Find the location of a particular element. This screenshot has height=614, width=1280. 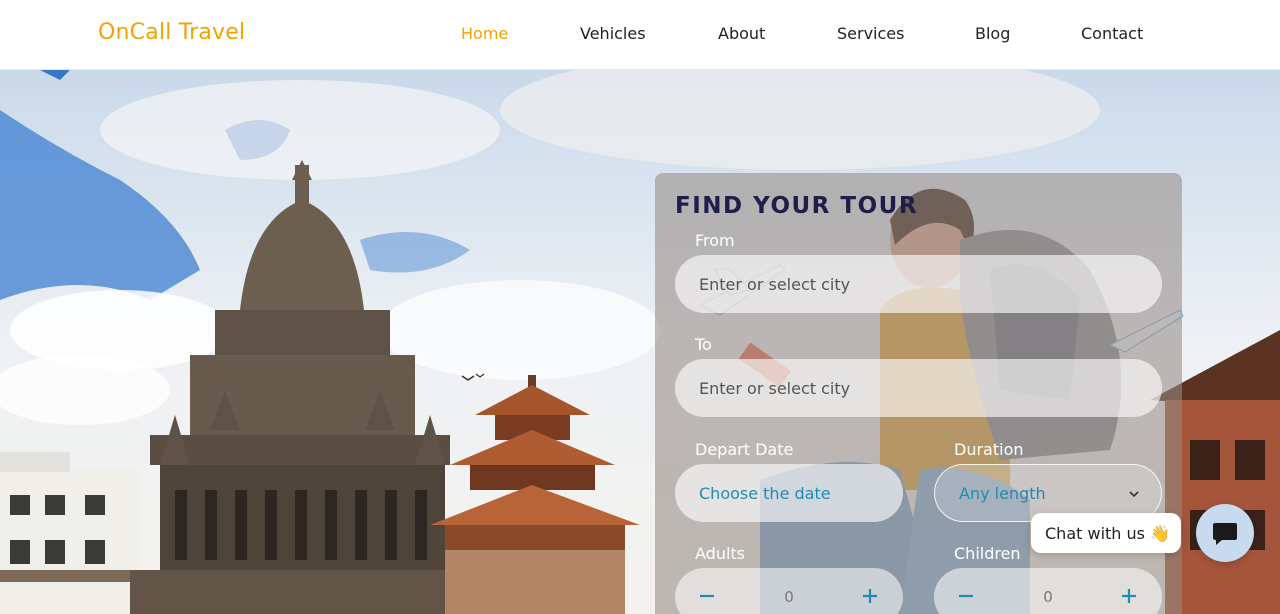

chat-icon is located at coordinates (1225, 534).